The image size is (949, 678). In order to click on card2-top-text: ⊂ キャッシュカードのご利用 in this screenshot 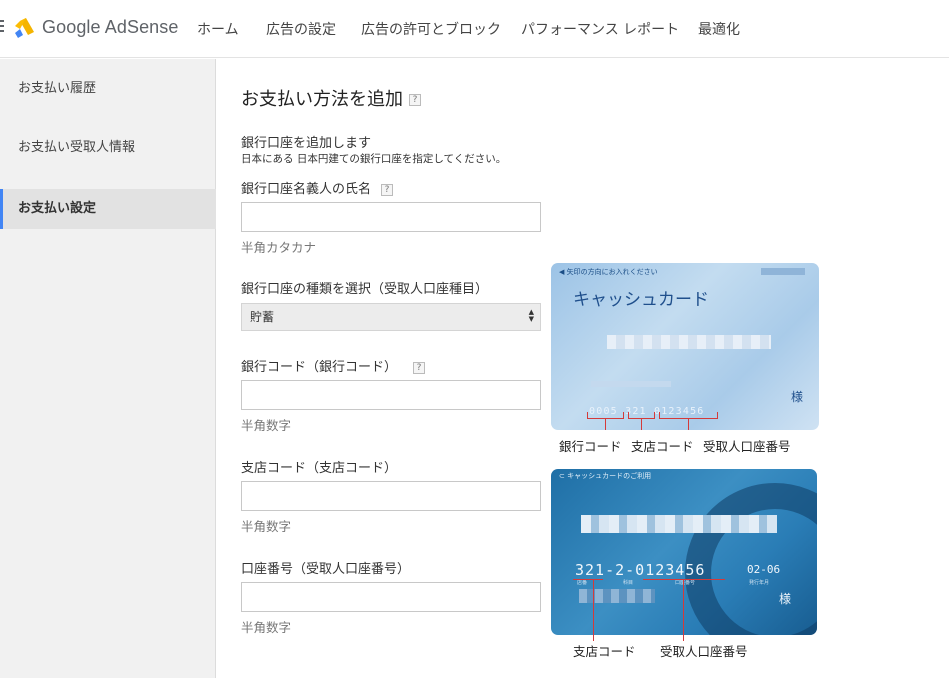, I will do `click(605, 476)`.